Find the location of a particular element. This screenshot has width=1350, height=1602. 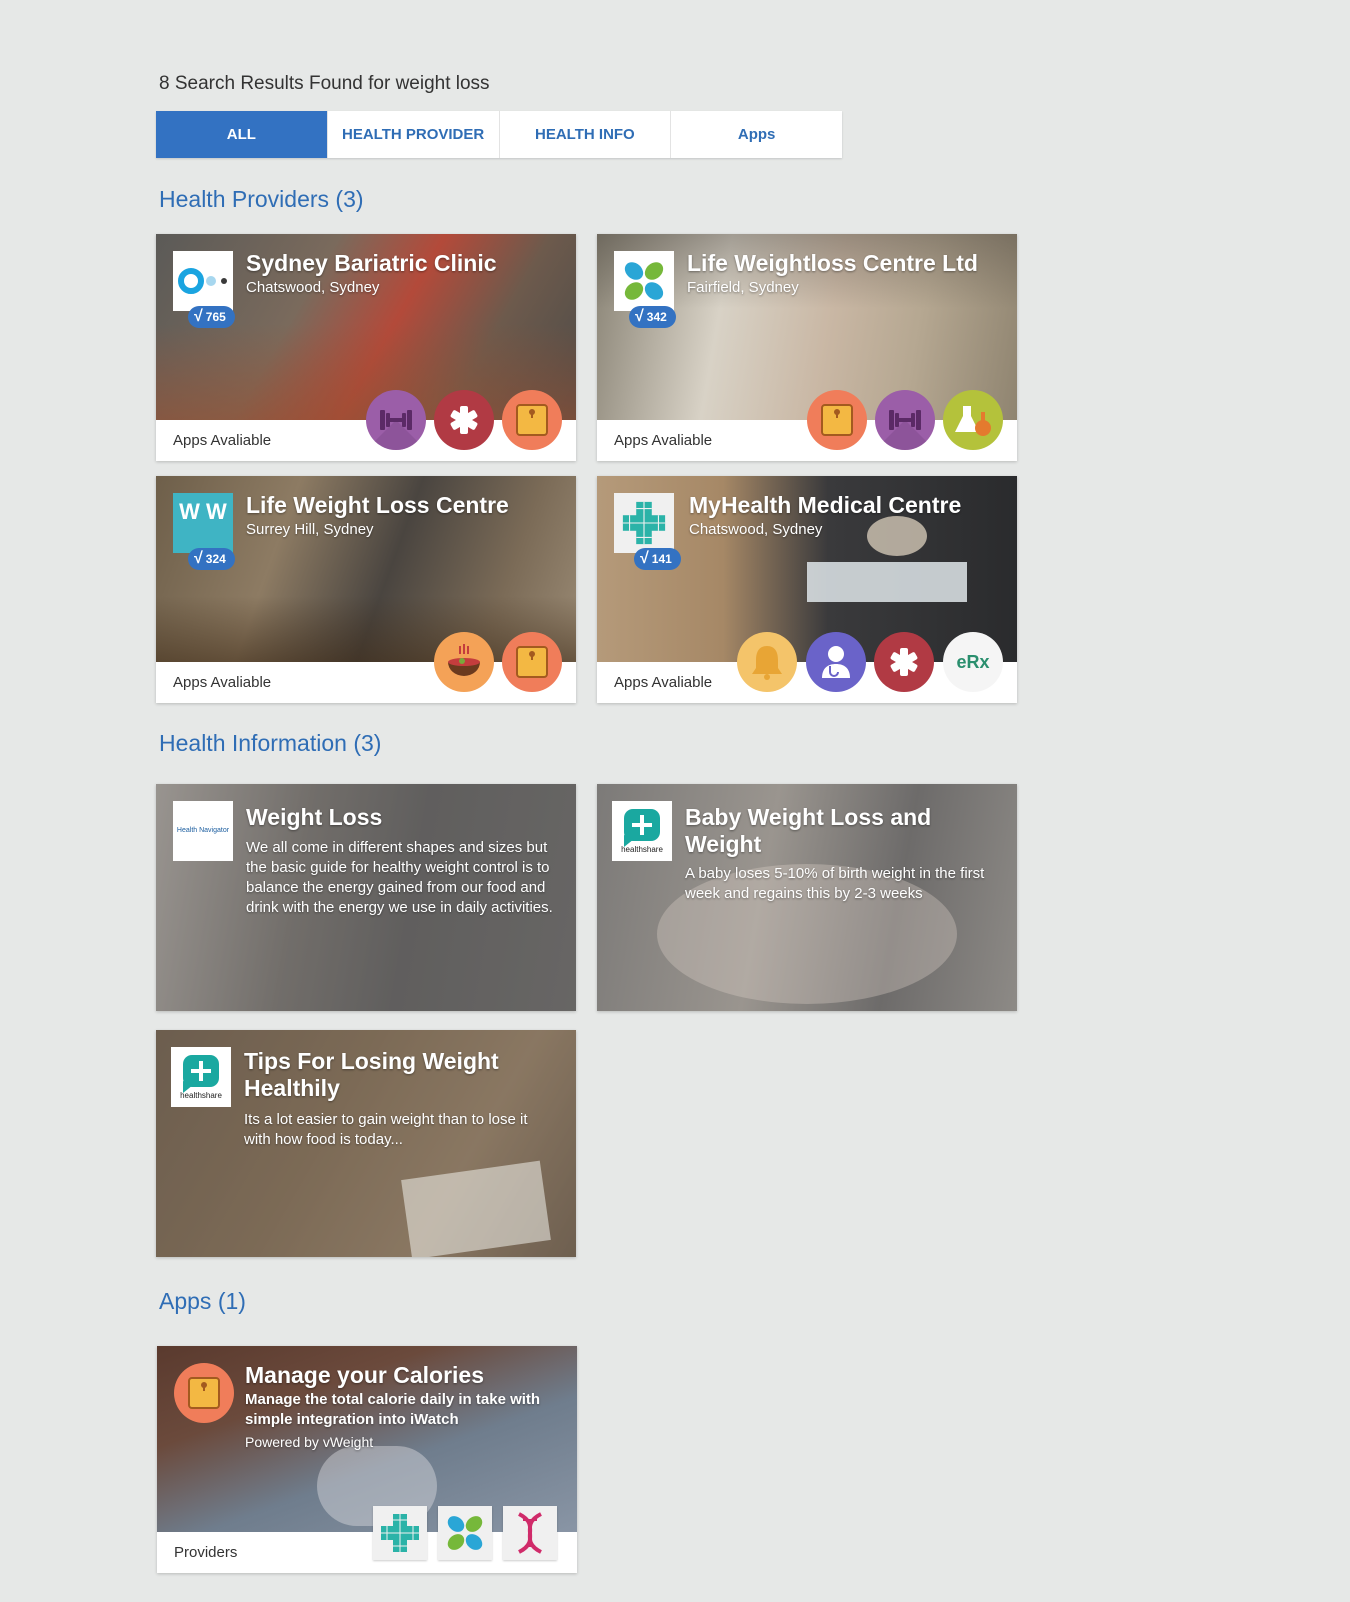

filter-tabs: ALL HEALTH PROVIDER HEALTH INFO Apps is located at coordinates (499, 134).